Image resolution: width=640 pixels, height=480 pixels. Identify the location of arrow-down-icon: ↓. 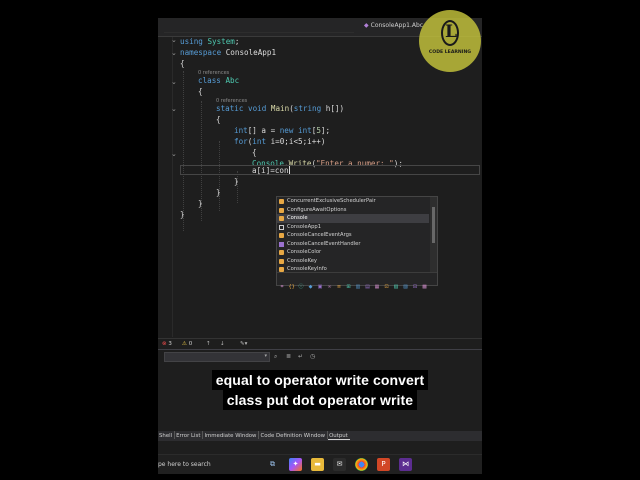
(222, 344).